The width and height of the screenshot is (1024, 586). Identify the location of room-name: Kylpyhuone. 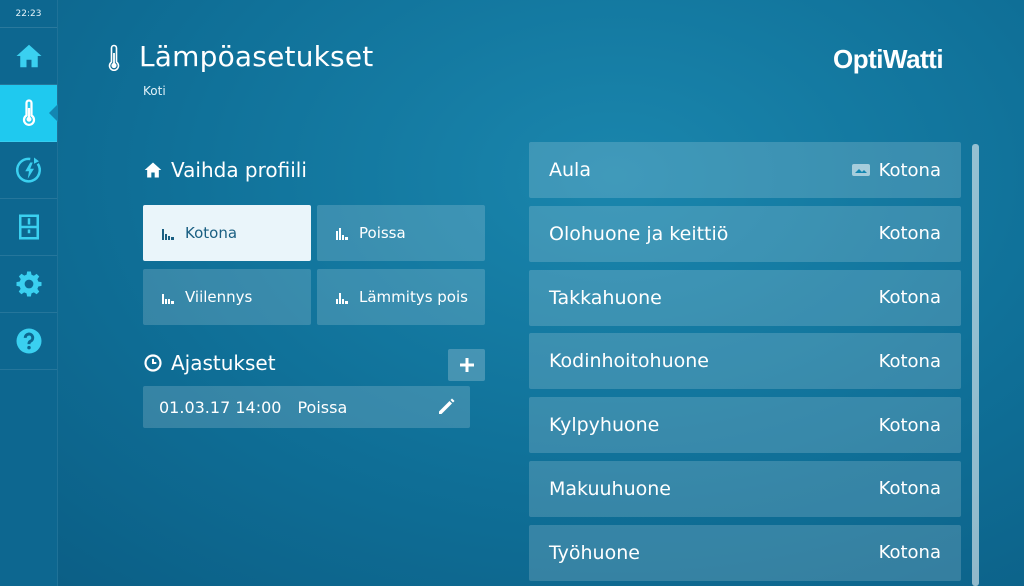
(604, 425).